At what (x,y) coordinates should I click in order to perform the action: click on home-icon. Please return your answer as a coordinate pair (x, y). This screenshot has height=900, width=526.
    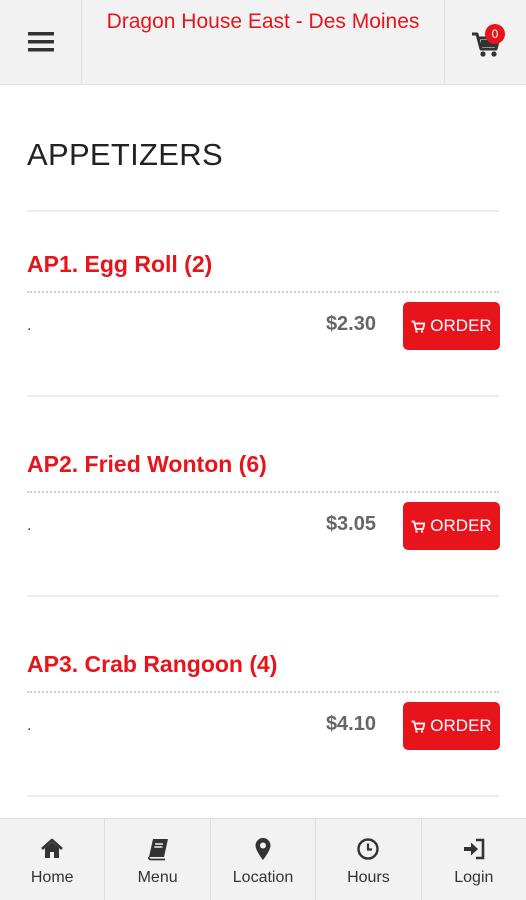
    Looking at the image, I should click on (52, 848).